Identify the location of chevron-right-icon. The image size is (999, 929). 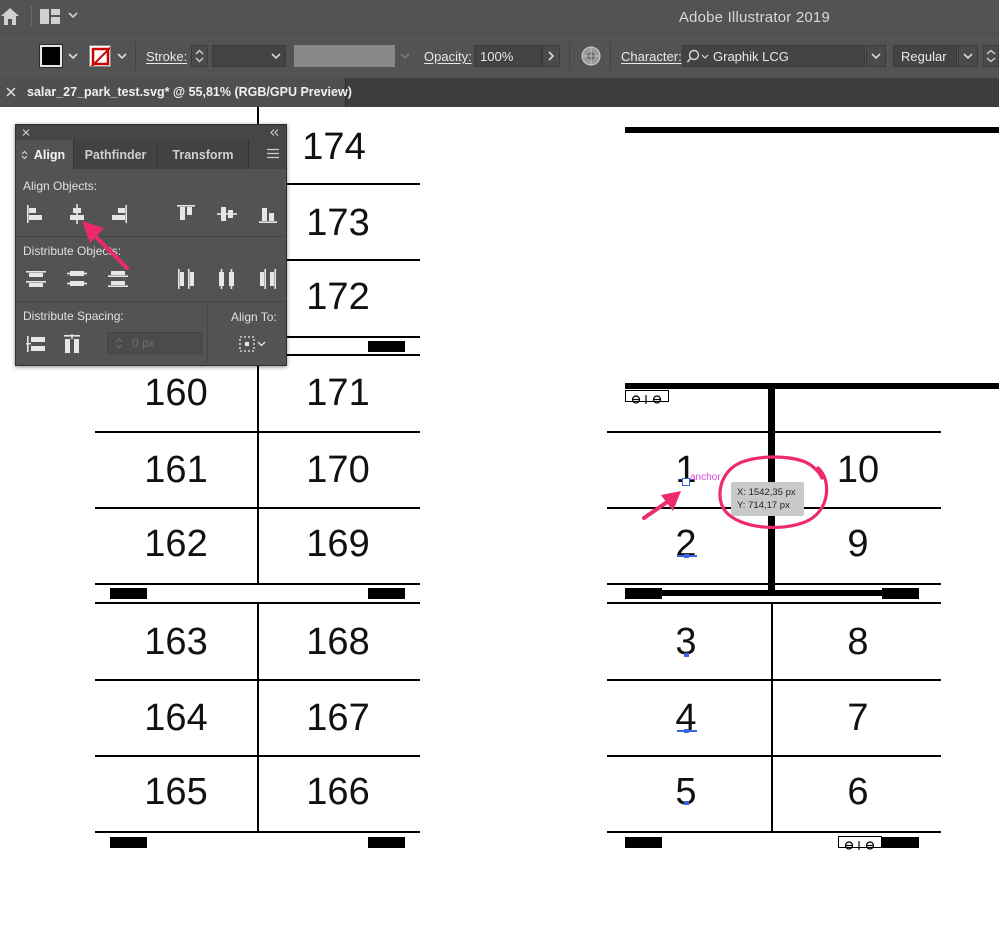
(551, 56).